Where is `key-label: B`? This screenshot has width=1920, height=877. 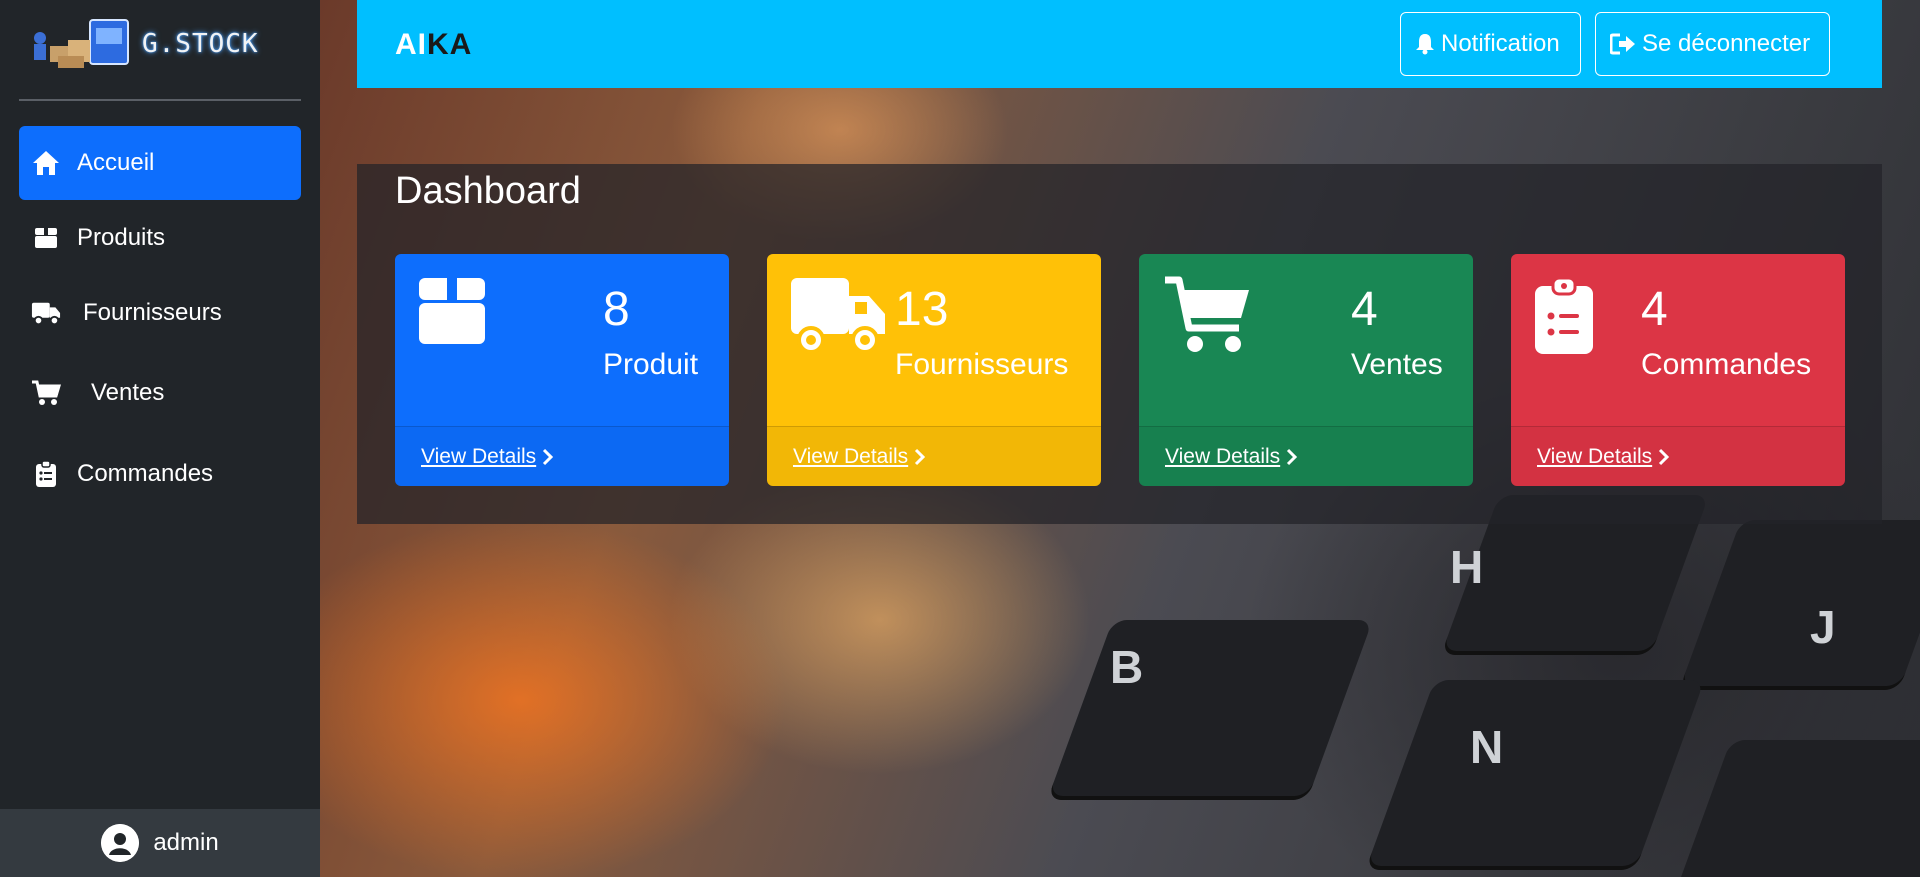 key-label: B is located at coordinates (1127, 667).